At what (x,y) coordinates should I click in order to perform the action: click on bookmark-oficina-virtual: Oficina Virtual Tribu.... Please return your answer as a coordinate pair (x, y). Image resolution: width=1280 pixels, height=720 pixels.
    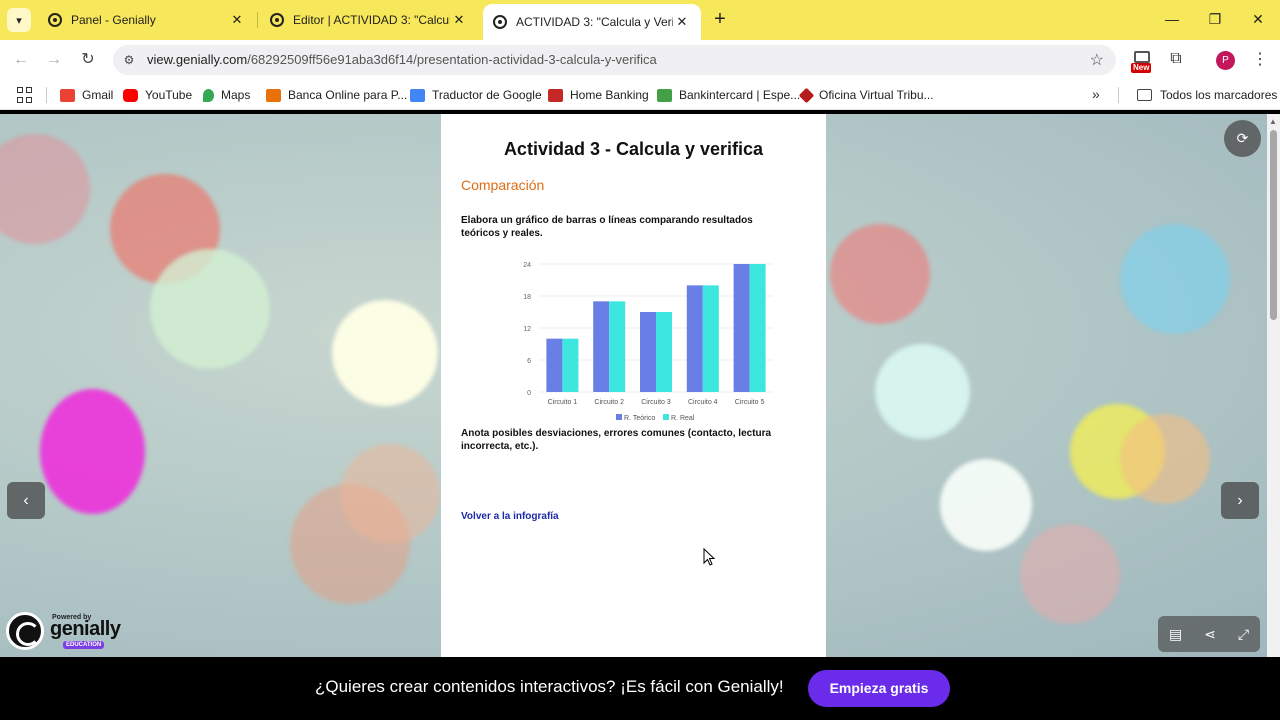
    Looking at the image, I should click on (866, 95).